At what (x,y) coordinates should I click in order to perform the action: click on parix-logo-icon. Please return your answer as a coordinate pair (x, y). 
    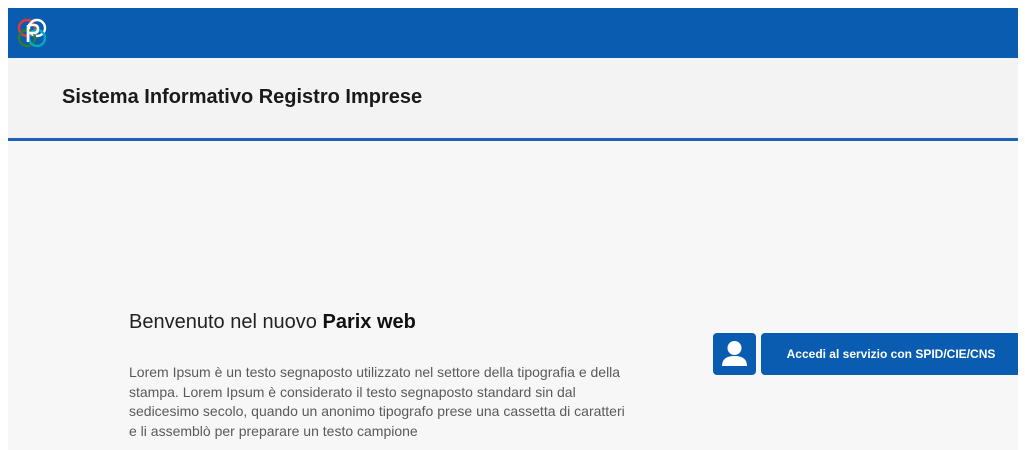
    Looking at the image, I should click on (32, 33).